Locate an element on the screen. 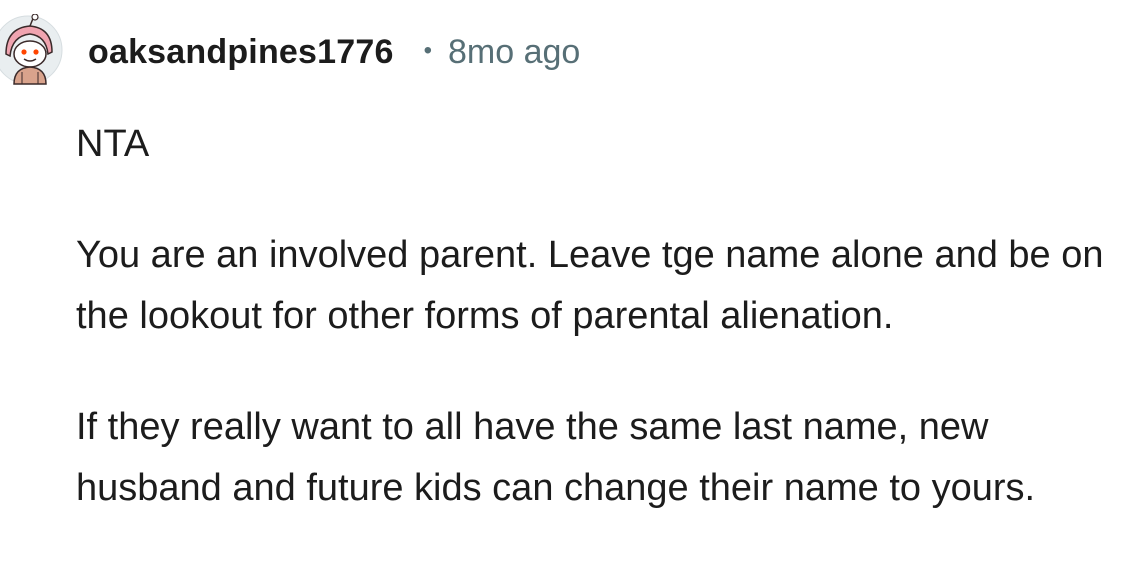 The width and height of the screenshot is (1138, 569). timestamp: 8mo ago is located at coordinates (514, 52).